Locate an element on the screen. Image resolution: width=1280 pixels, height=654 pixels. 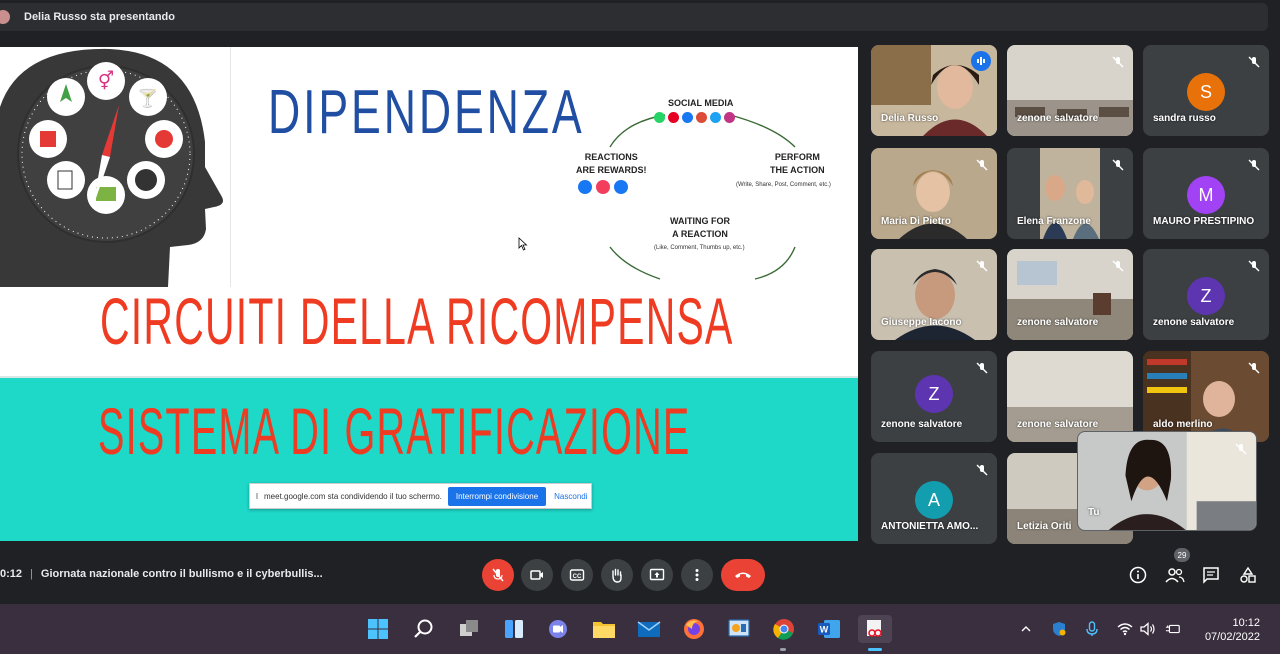
mic-toggle-button is located at coordinates (498, 575).